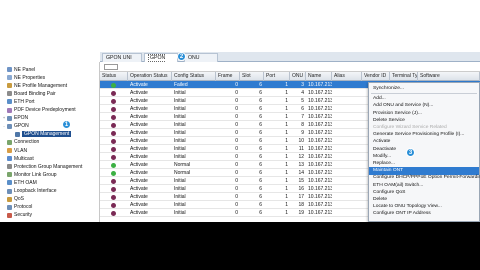 The width and height of the screenshot is (480, 270). Describe the element at coordinates (111, 67) in the screenshot. I see `filter-box` at that location.